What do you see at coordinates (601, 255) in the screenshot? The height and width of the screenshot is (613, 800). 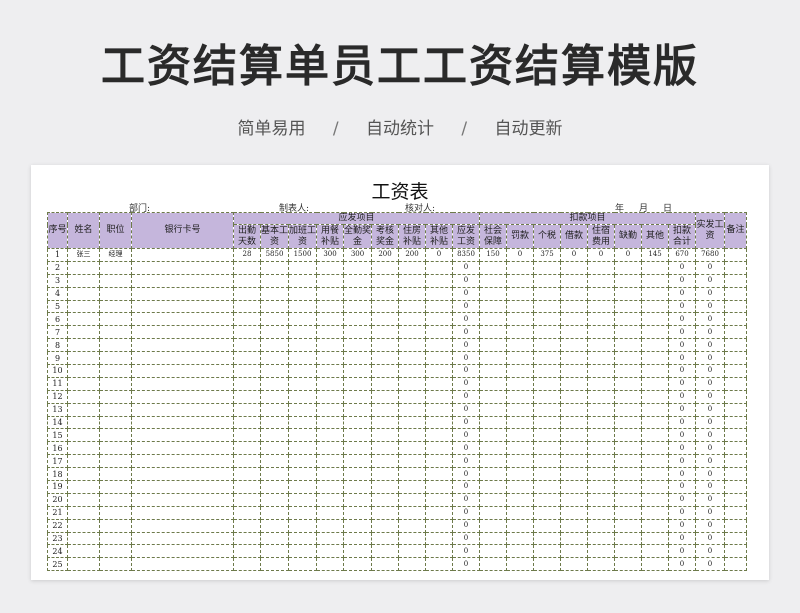 I see `cell-deduct: 0` at bounding box center [601, 255].